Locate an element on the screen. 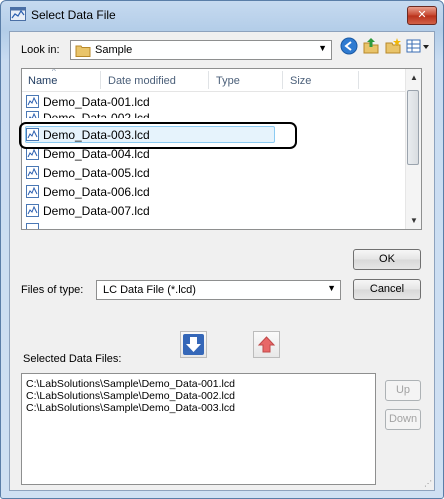  selected-file-item: C:\LabSolutions\Sample\Demo_Data-002.lcd is located at coordinates (130, 396).